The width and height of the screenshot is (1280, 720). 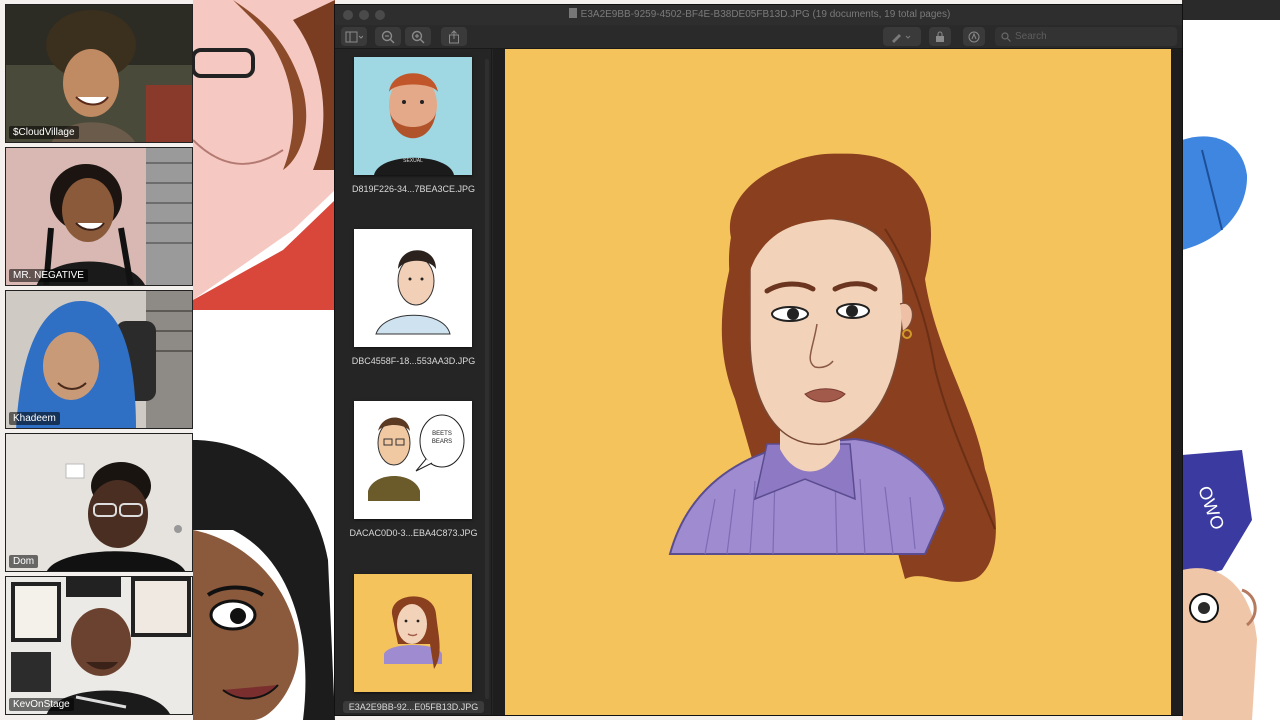 What do you see at coordinates (413, 361) in the screenshot?
I see `thumbnail-label: DBC4558F-18...553AA3D.JPG` at bounding box center [413, 361].